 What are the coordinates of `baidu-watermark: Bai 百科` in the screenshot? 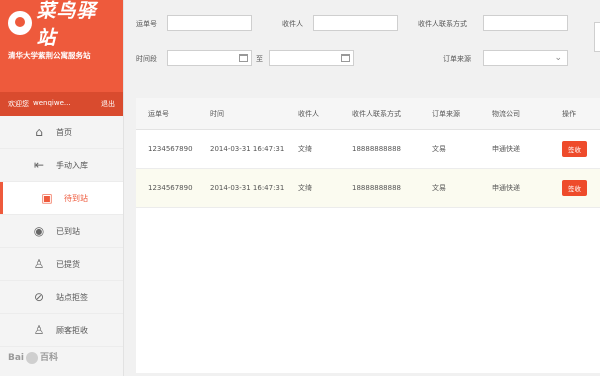 It's located at (33, 357).